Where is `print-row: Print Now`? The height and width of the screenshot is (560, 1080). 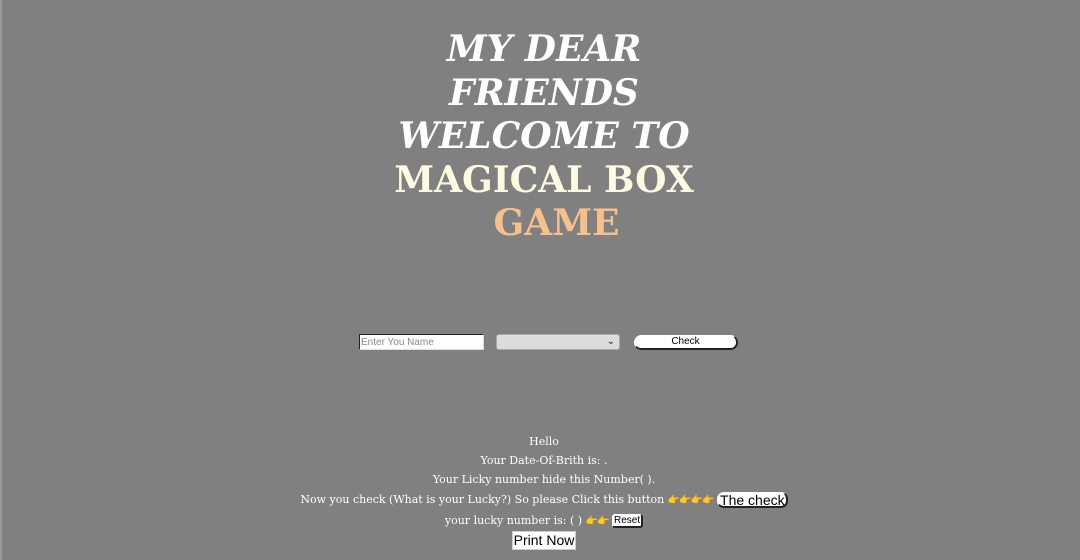
print-row: Print Now is located at coordinates (540, 540).